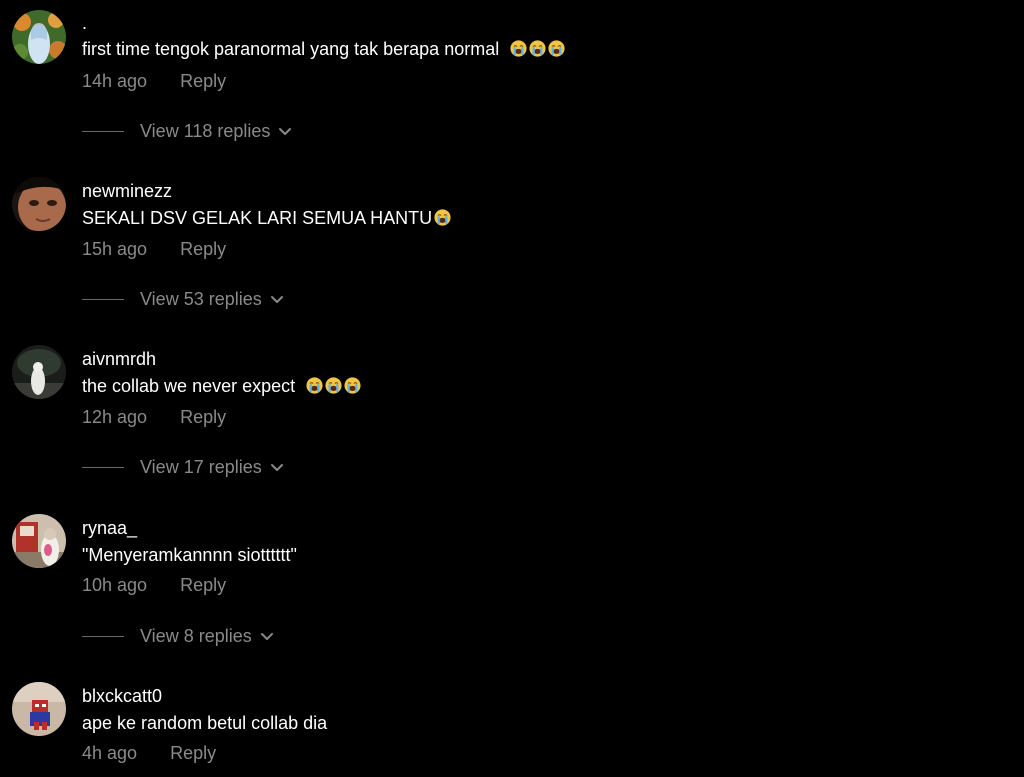  I want to click on username: newminezz, so click(127, 191).